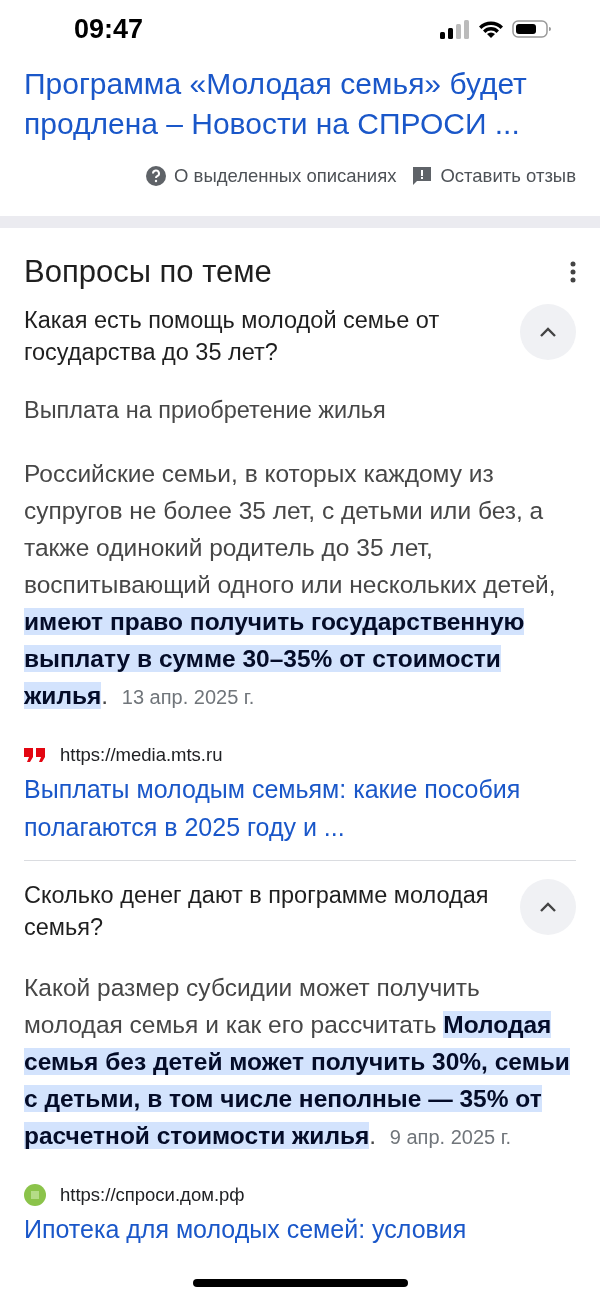  Describe the element at coordinates (259, 911) in the screenshot. I see `question-text: Сколько денег дают в программе молодая семья?` at that location.